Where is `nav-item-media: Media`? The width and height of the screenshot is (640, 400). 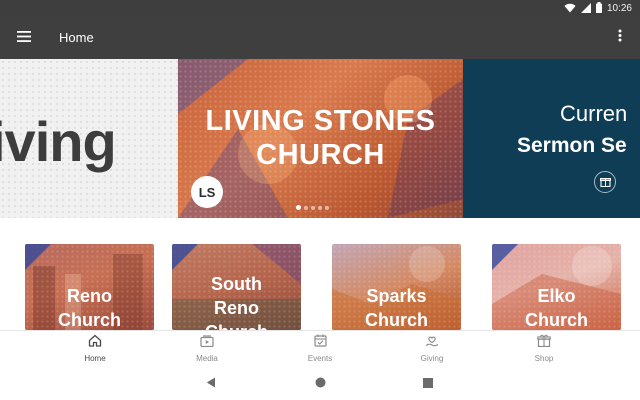 nav-item-media: Media is located at coordinates (207, 349).